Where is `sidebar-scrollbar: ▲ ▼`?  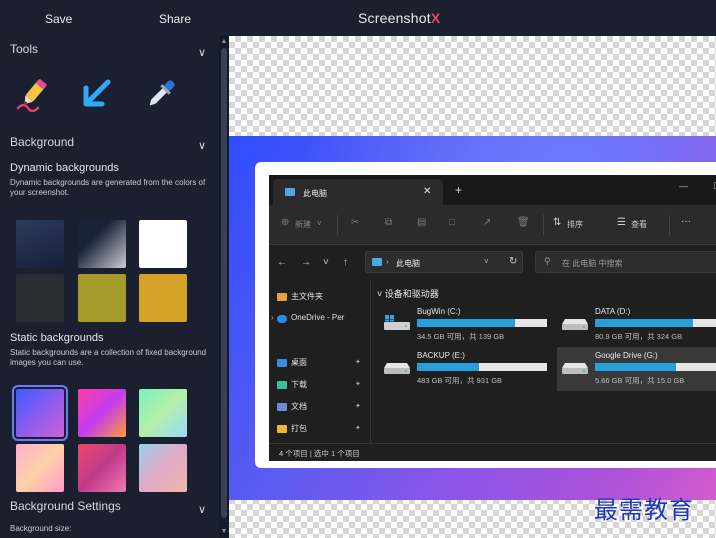
sidebar-scrollbar: ▲ ▼ is located at coordinates (224, 287).